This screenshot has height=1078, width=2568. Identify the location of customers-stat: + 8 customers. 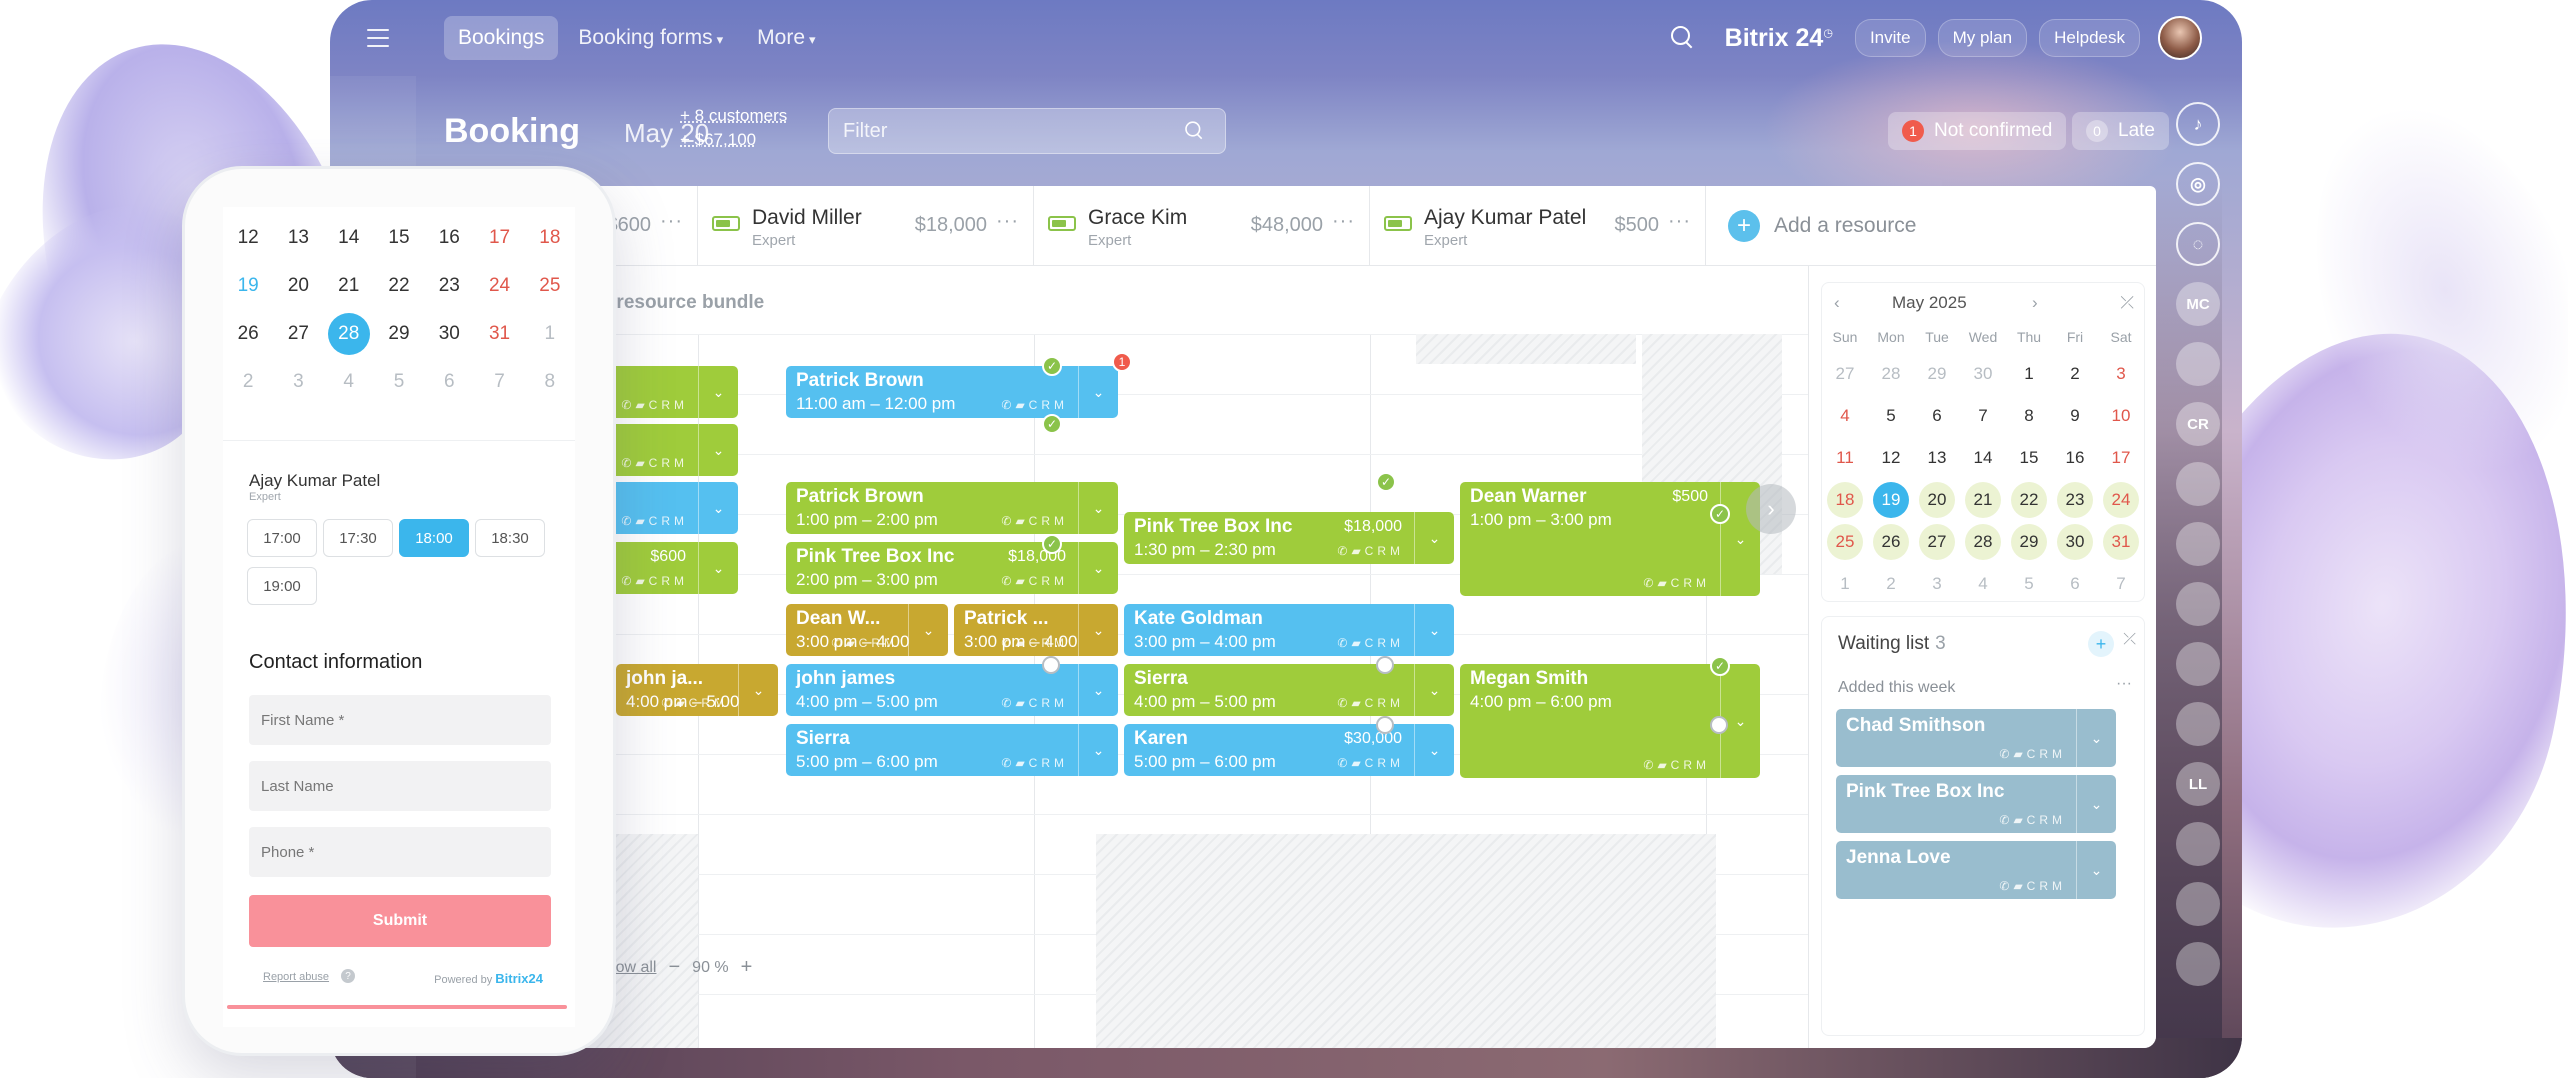
(733, 116).